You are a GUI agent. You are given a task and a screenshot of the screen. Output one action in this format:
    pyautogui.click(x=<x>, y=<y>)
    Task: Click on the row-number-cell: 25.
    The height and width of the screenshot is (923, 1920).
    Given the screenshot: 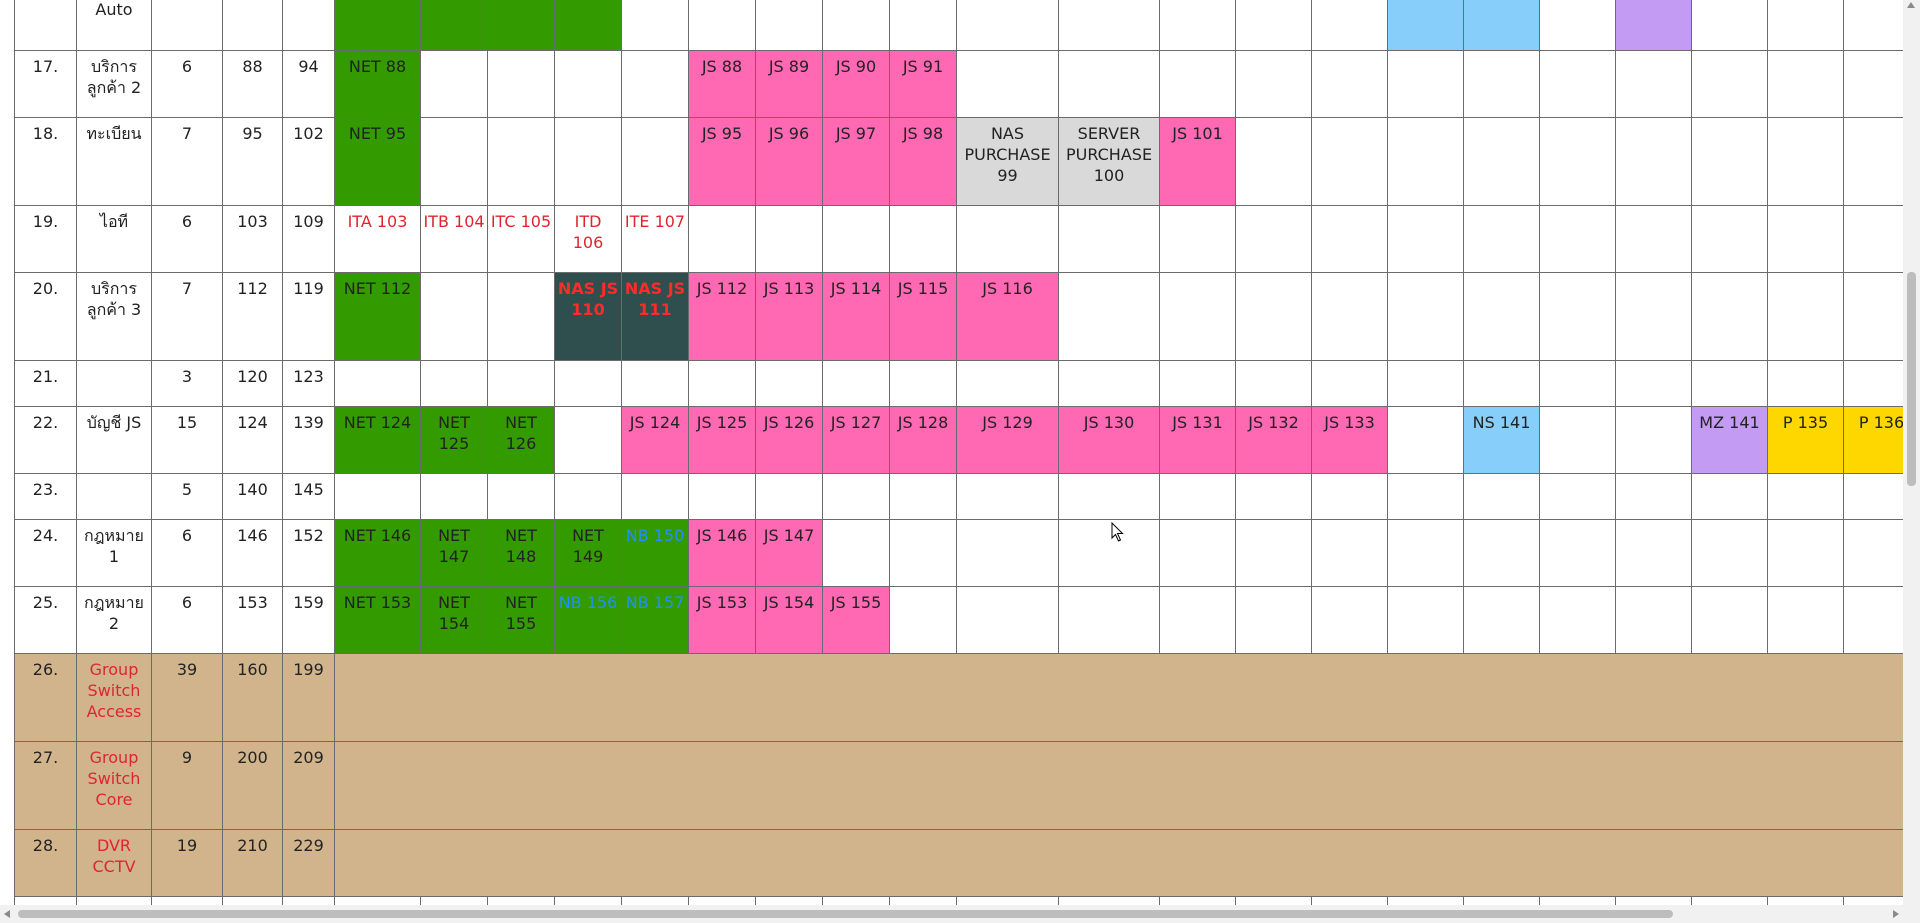 What is the action you would take?
    pyautogui.click(x=45, y=620)
    